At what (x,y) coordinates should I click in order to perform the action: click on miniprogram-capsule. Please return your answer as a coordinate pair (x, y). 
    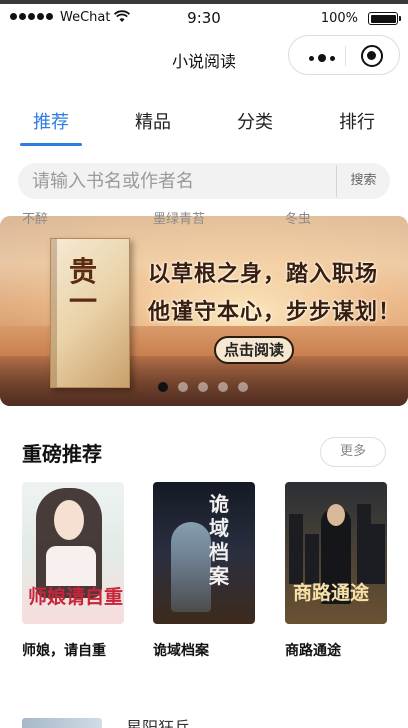
    Looking at the image, I should click on (344, 55).